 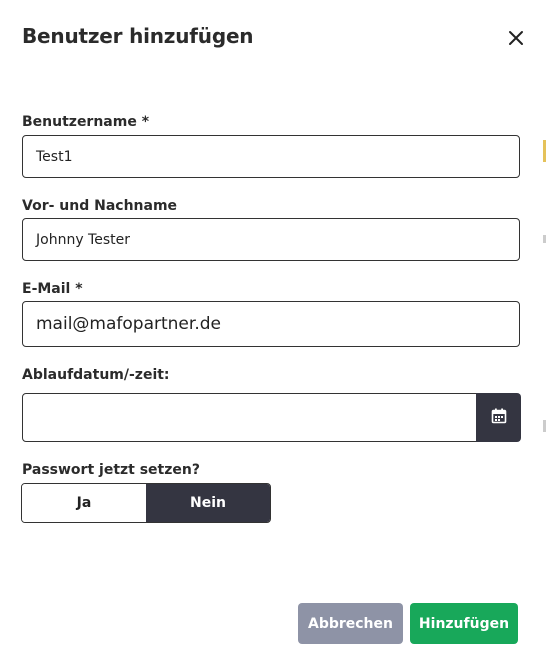 What do you see at coordinates (271, 239) in the screenshot?
I see `fullname-input: Johnny Tester` at bounding box center [271, 239].